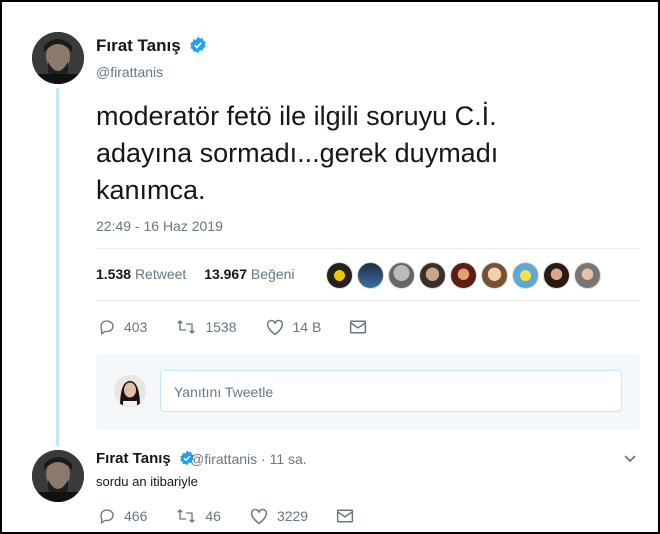 This screenshot has height=534, width=660. I want to click on like-button: 14 B, so click(293, 327).